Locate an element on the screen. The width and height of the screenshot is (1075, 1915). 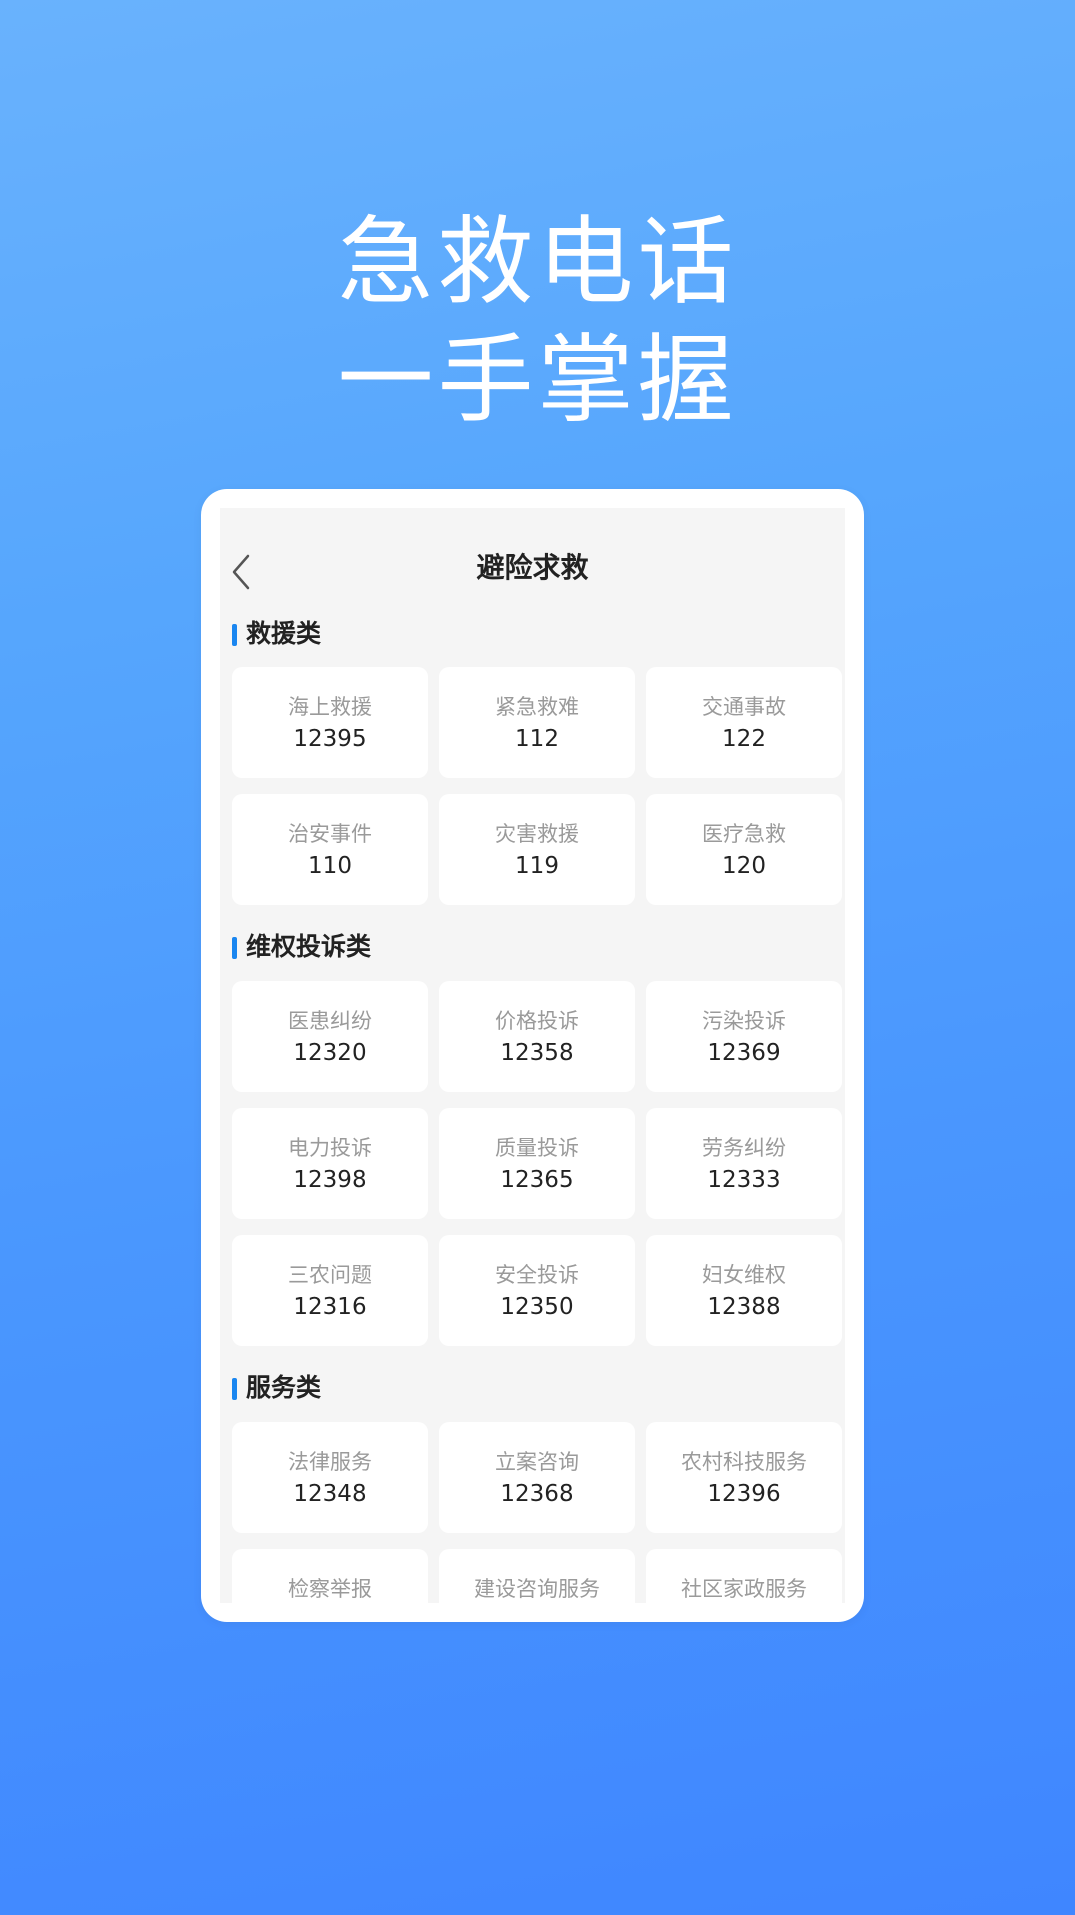
hotline-label: 电力投诉 is located at coordinates (330, 1148).